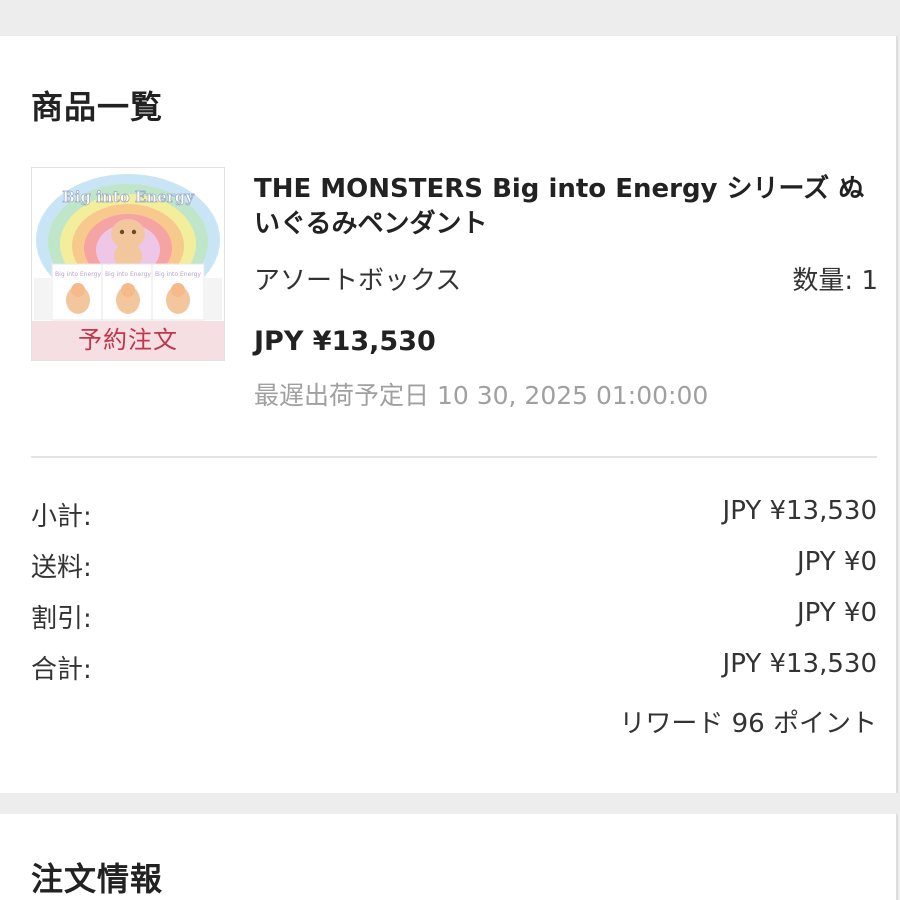 The height and width of the screenshot is (900, 900). What do you see at coordinates (97, 879) in the screenshot?
I see `section-title-order: 注文情報` at bounding box center [97, 879].